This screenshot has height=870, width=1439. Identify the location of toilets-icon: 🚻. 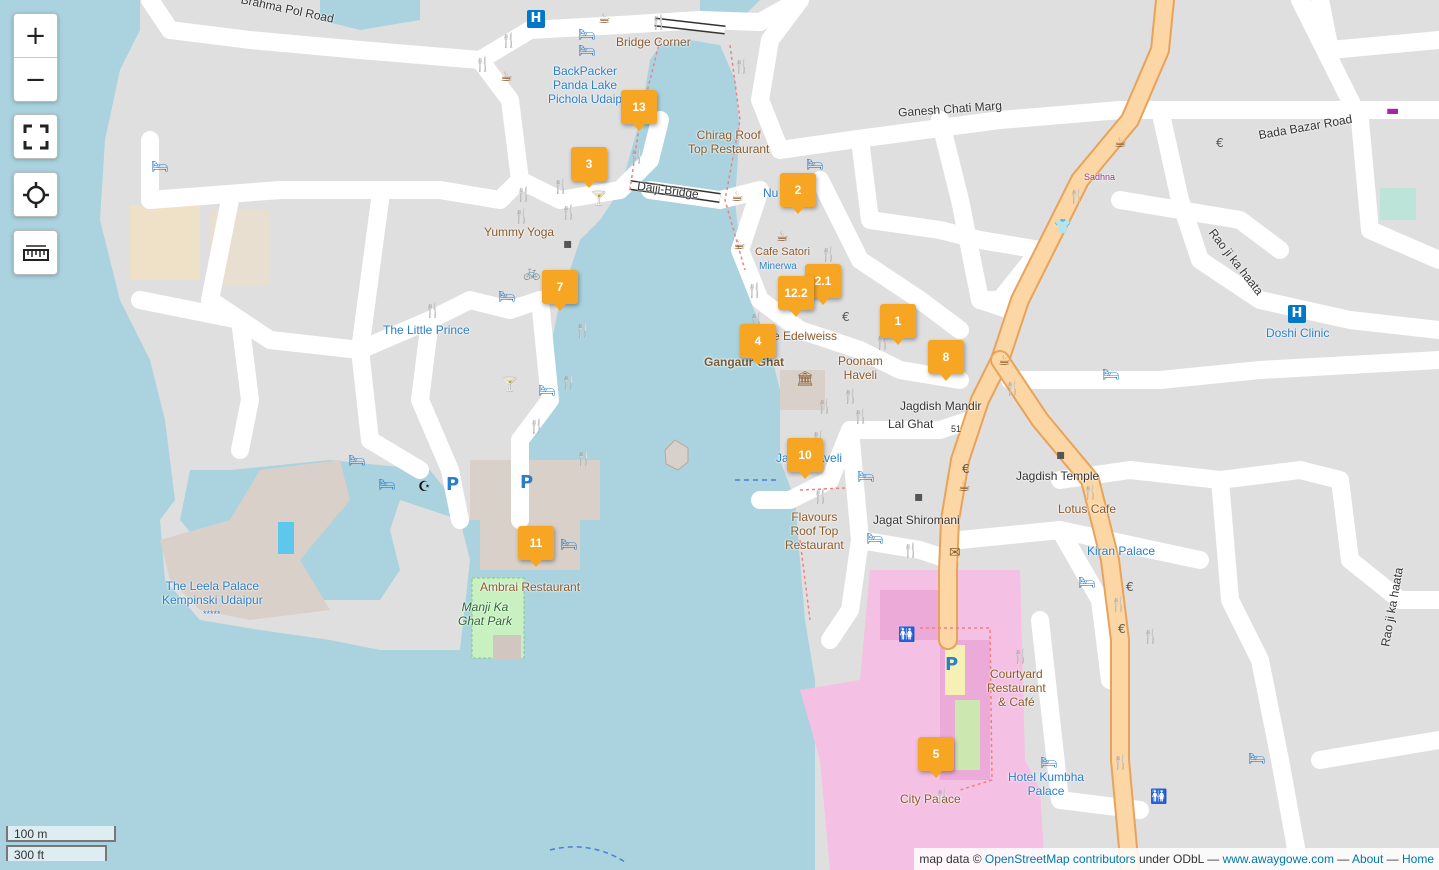
(907, 635).